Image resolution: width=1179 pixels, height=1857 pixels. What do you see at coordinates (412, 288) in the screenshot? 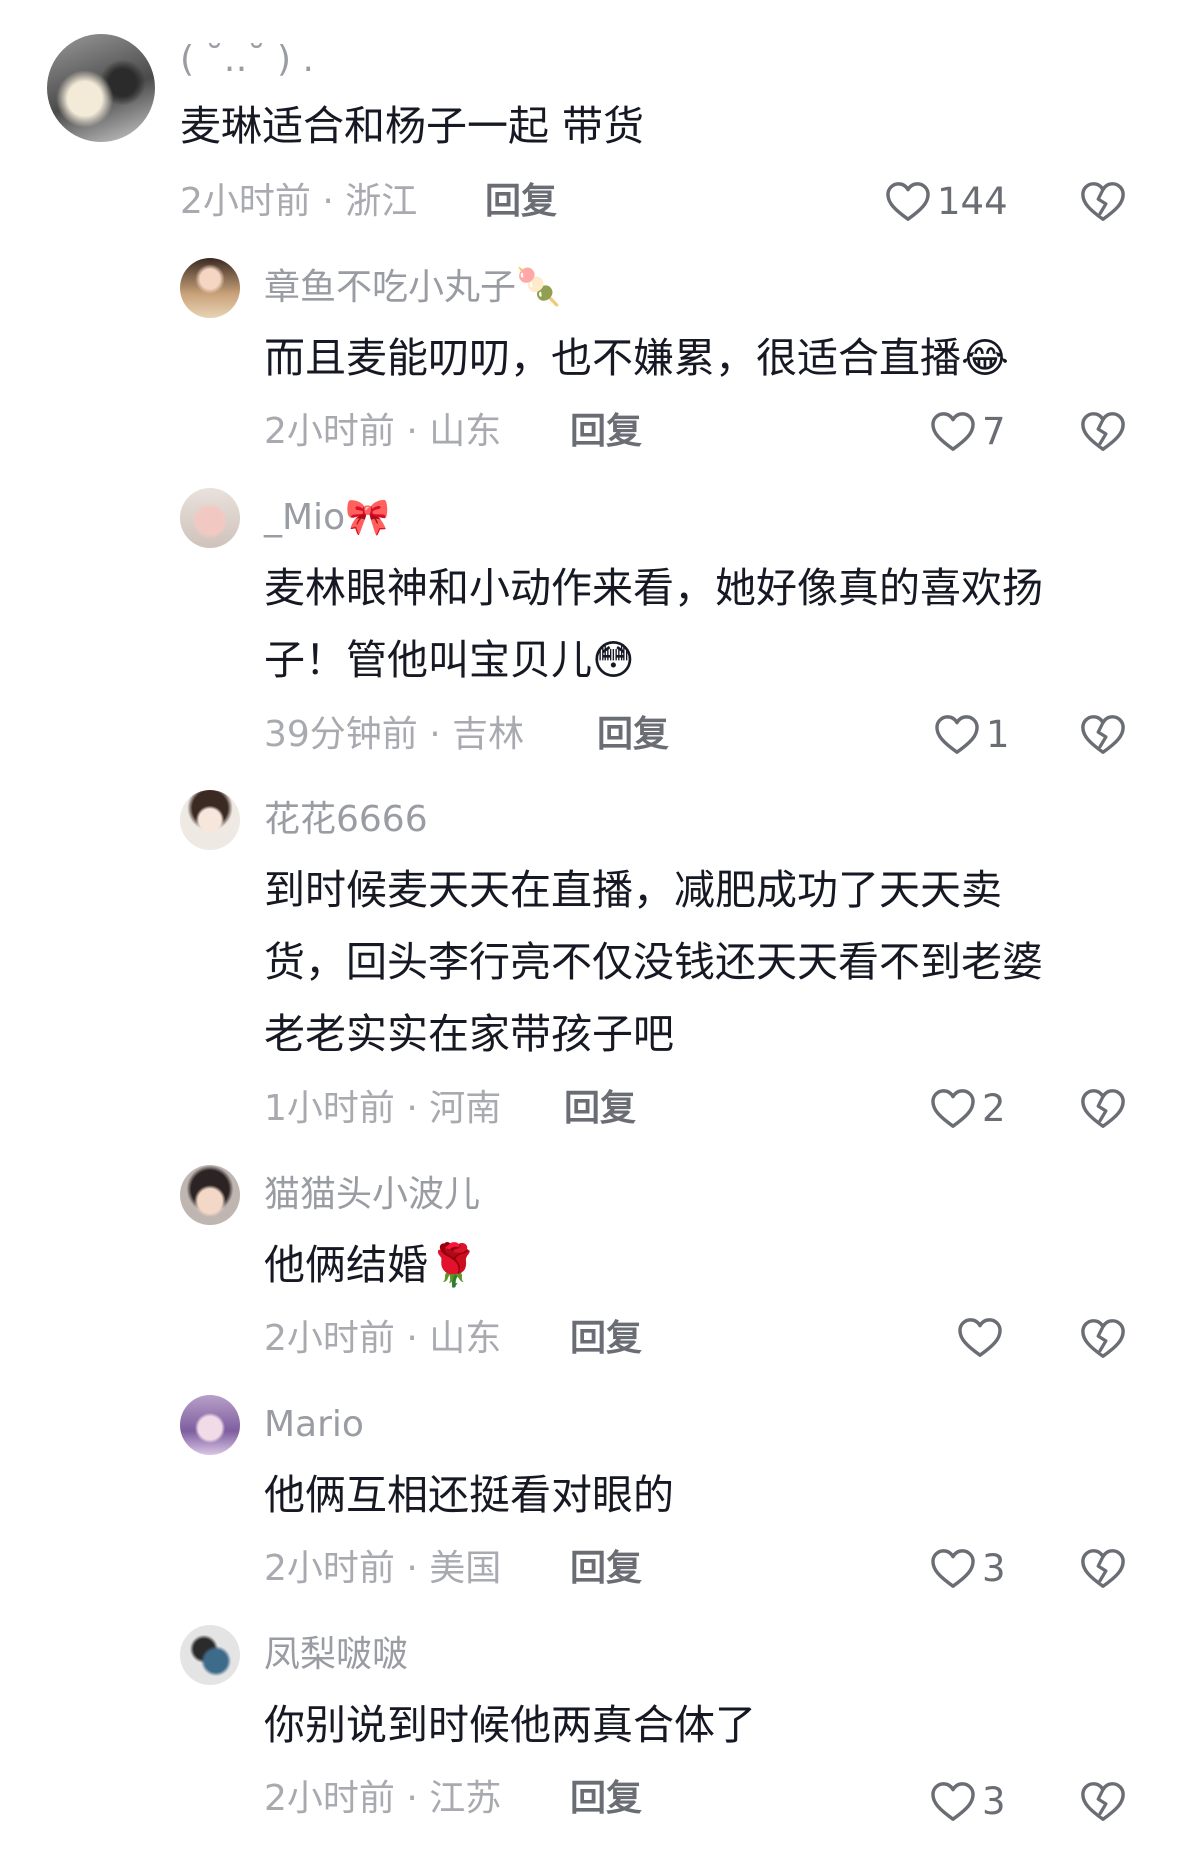
I see `comment-username: 章鱼不吃小丸子🍡` at bounding box center [412, 288].